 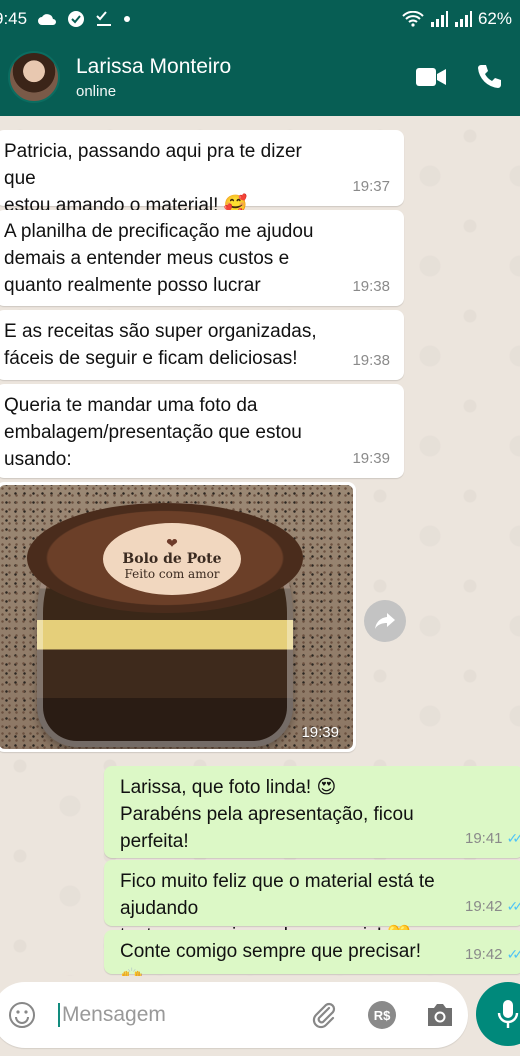 I want to click on payment-label: R$, so click(x=382, y=1015).